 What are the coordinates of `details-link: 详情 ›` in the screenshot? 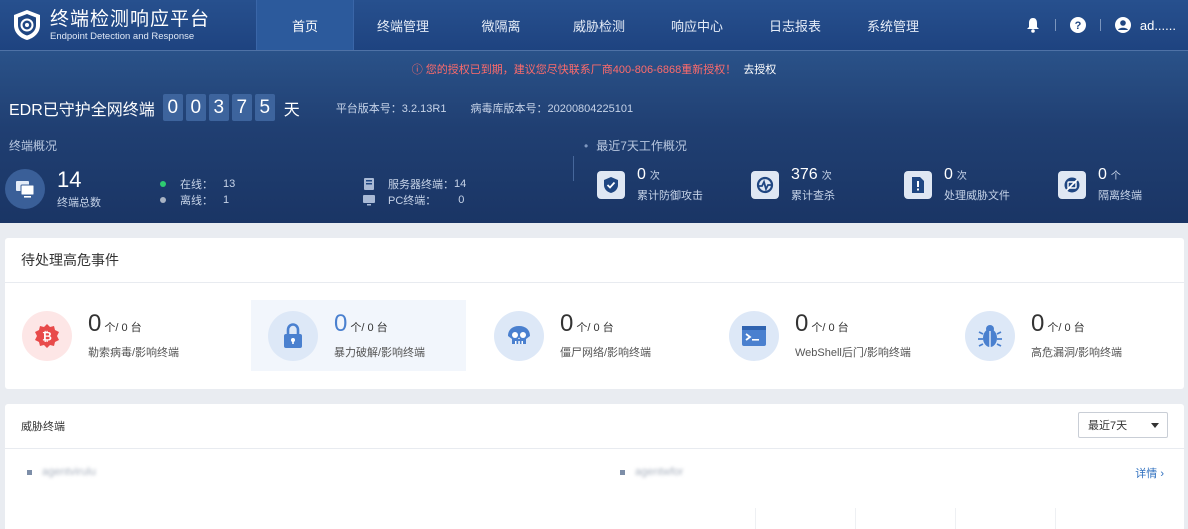 It's located at (1149, 473).